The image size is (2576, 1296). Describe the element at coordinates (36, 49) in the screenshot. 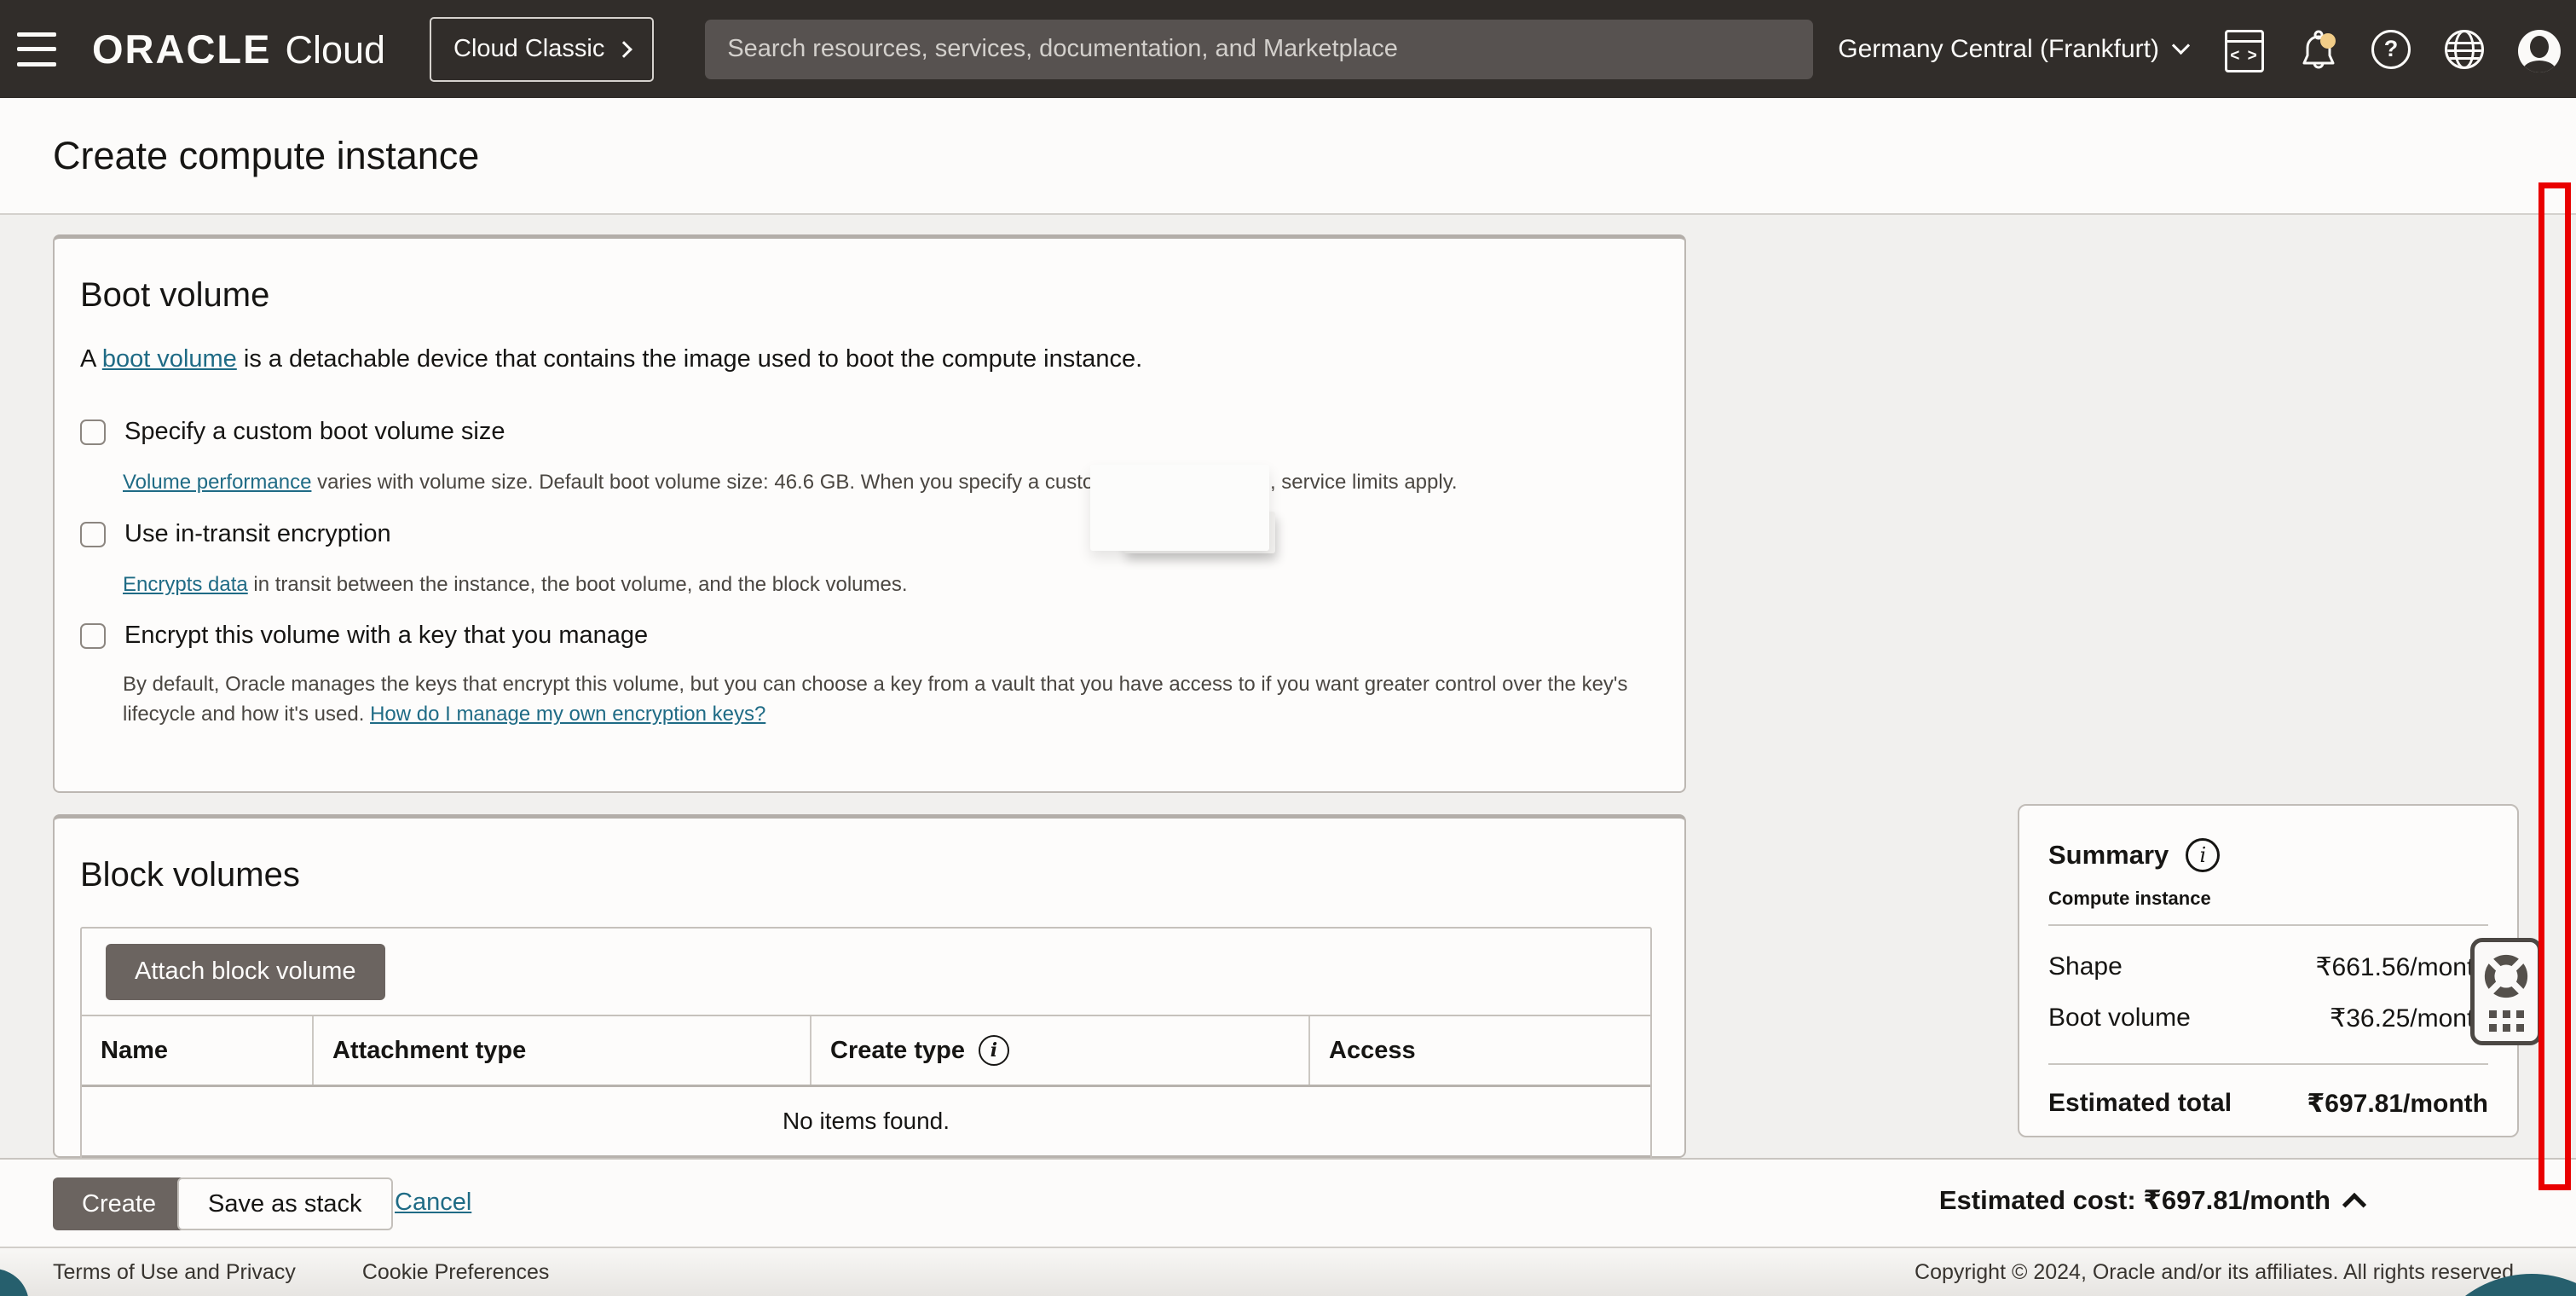

I see `hamburger-menu-icon` at that location.